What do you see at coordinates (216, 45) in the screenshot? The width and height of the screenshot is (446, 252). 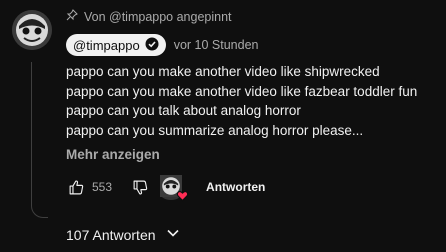 I see `comment-timestamp: vor 10 Stunden` at bounding box center [216, 45].